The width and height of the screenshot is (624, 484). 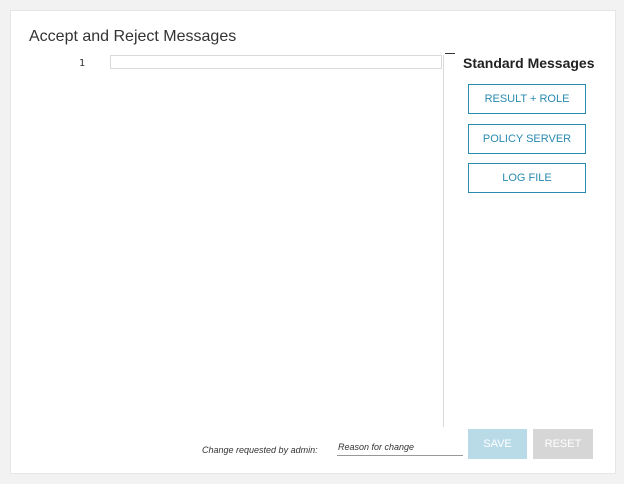 I want to click on editor-corner-mark, so click(x=450, y=53).